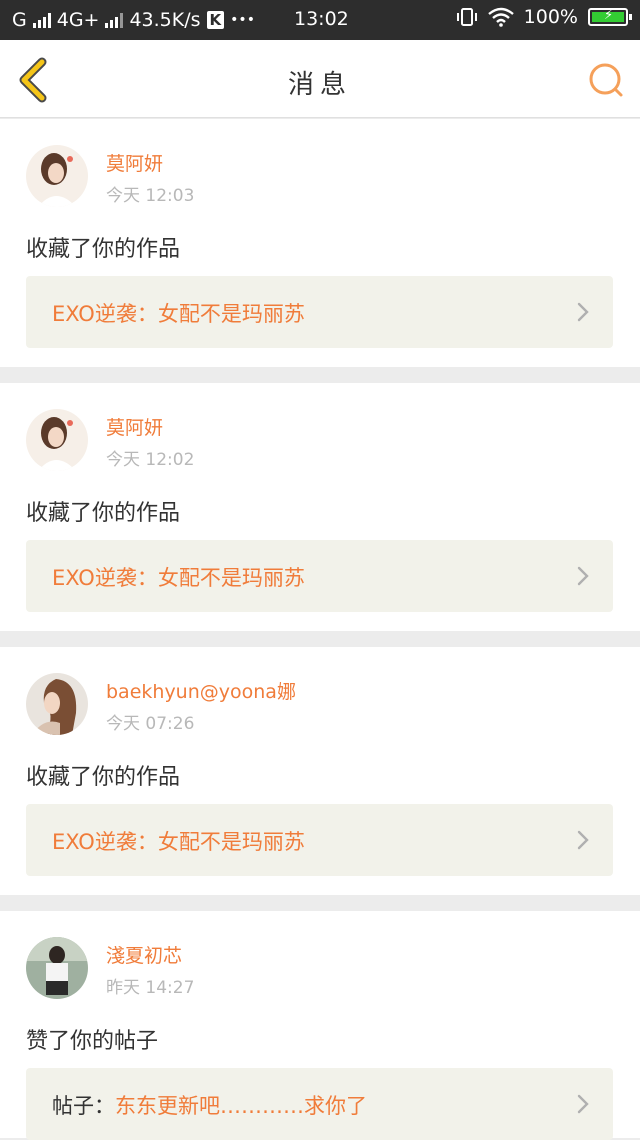 The image size is (640, 1140). I want to click on action-text: 赞了你的帖子, so click(92, 1041).